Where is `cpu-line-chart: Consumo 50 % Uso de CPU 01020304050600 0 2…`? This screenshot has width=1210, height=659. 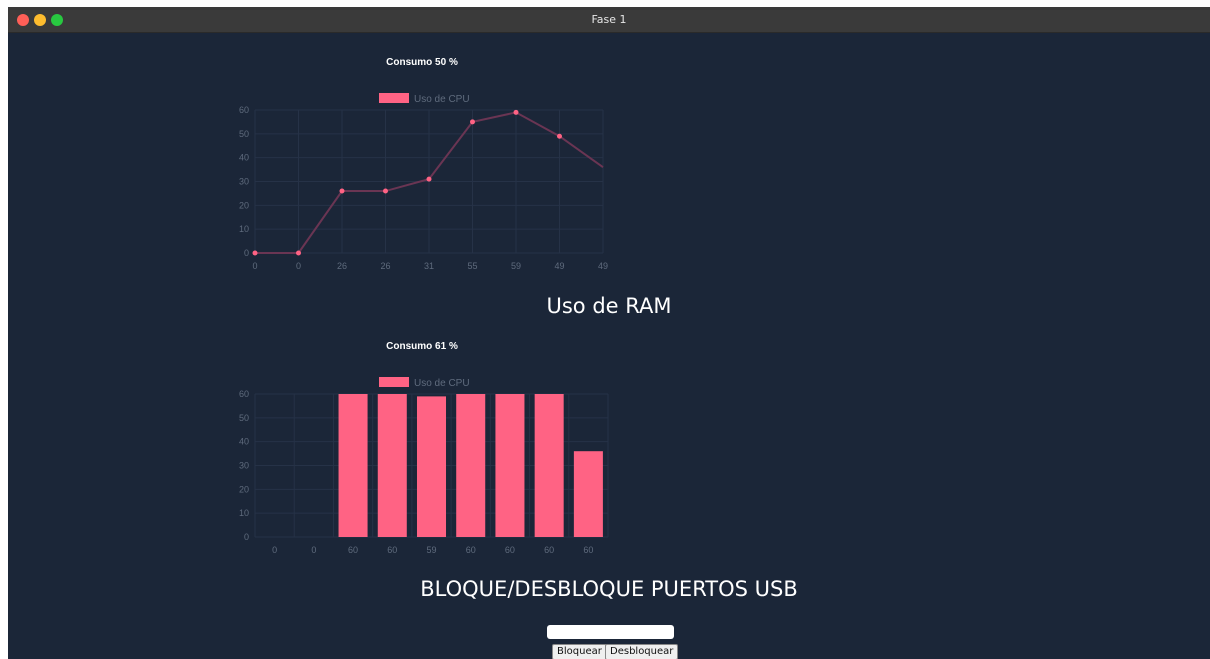 cpu-line-chart: Consumo 50 % Uso de CPU 01020304050600 0 2… is located at coordinates (423, 164).